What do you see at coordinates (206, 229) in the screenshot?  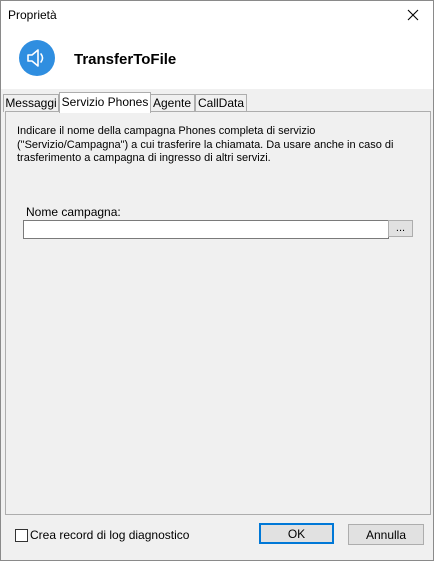 I see `campaign-name-input` at bounding box center [206, 229].